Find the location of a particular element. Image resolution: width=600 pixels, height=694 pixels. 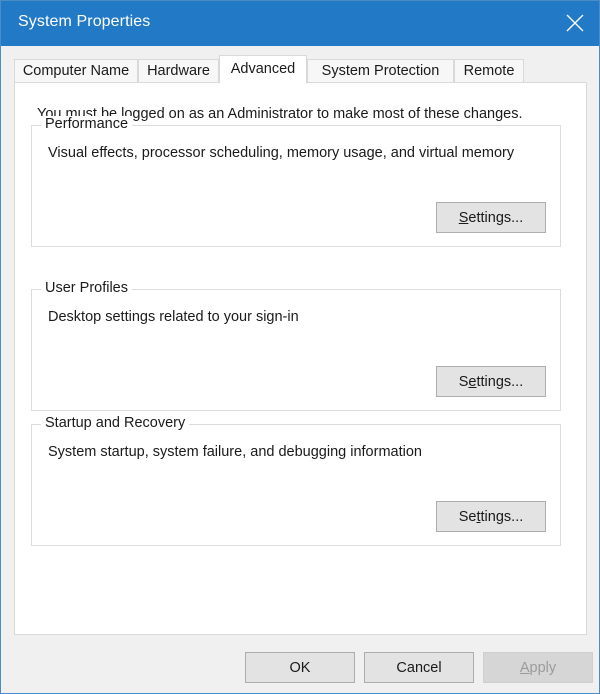

tab-label: Hardware is located at coordinates (178, 71).